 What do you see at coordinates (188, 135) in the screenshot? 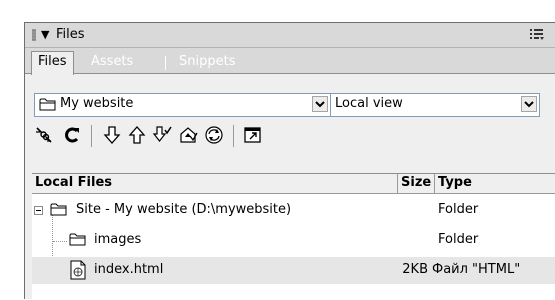
I see `check-in-icon` at bounding box center [188, 135].